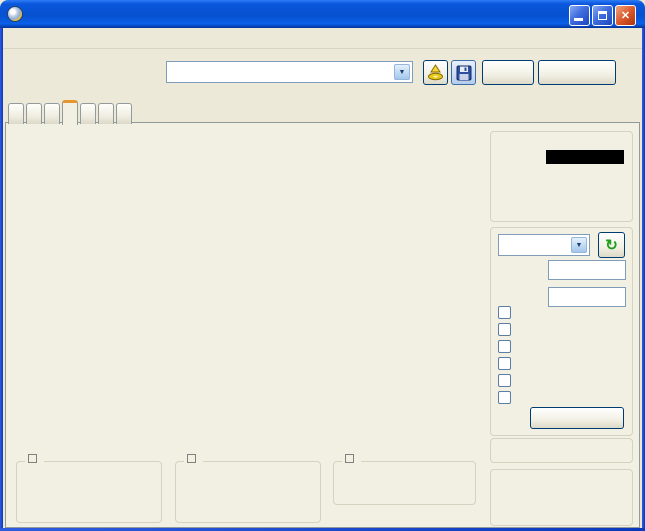  I want to click on pi-errors-y-axis-left, so click(26, 205).